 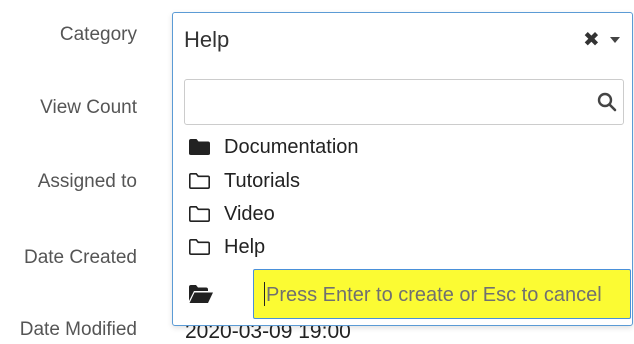 What do you see at coordinates (78, 329) in the screenshot?
I see `date-modified-label: Date Modified` at bounding box center [78, 329].